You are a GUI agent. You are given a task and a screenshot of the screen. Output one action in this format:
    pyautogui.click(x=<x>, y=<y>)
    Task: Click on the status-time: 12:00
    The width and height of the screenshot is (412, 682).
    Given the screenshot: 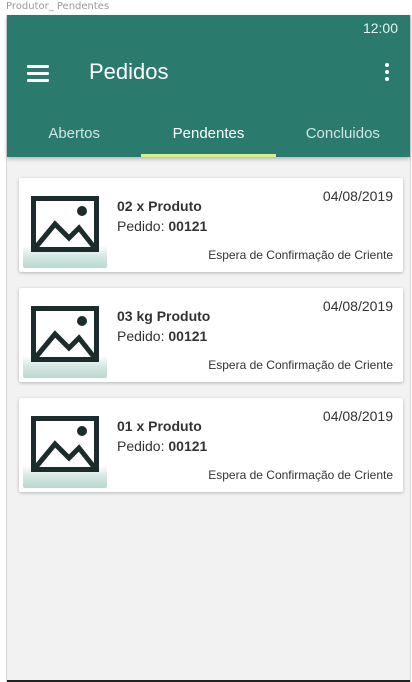 What is the action you would take?
    pyautogui.click(x=380, y=28)
    